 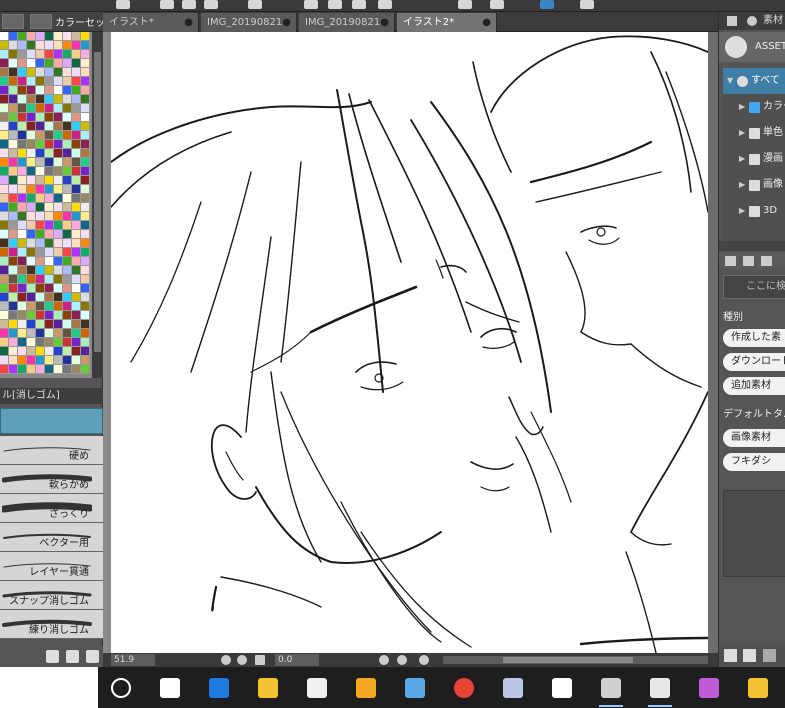 What do you see at coordinates (255, 4) in the screenshot?
I see `undo-icon` at bounding box center [255, 4].